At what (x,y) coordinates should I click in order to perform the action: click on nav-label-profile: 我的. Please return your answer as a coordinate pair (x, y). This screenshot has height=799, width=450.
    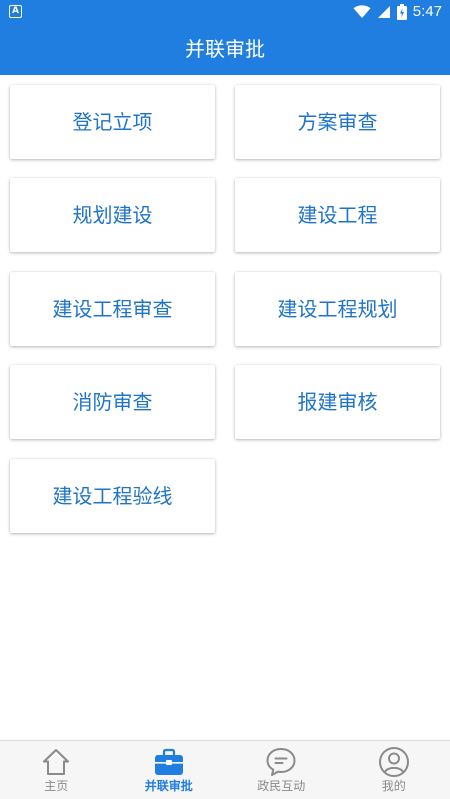
    Looking at the image, I should click on (393, 786).